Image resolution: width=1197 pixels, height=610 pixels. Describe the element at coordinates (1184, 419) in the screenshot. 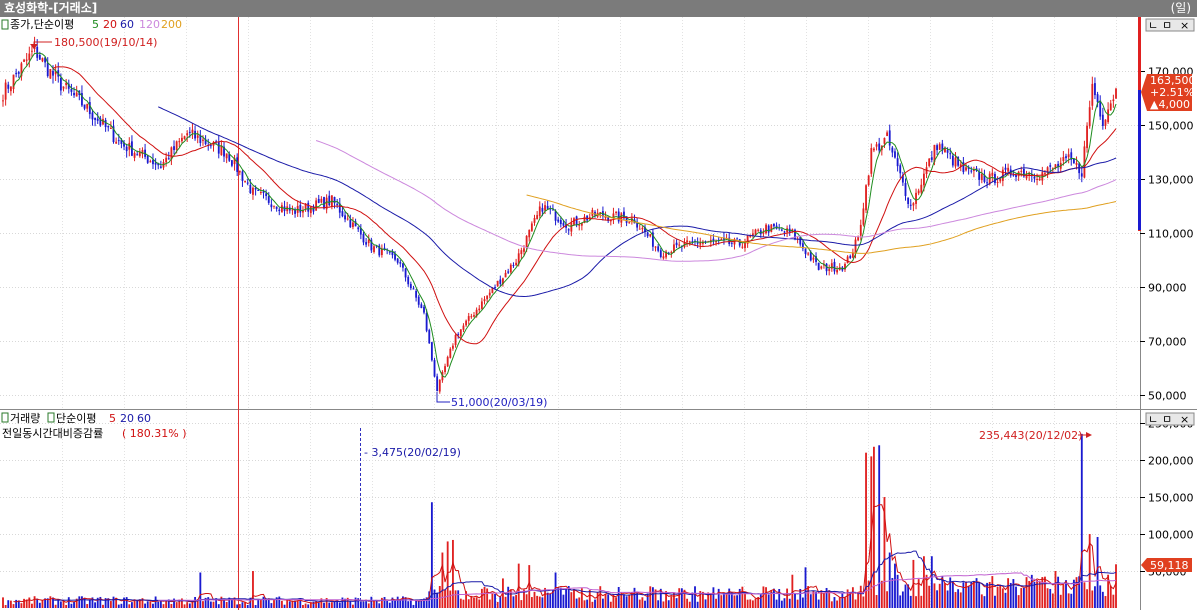

I see `volume-close-button: ×` at that location.